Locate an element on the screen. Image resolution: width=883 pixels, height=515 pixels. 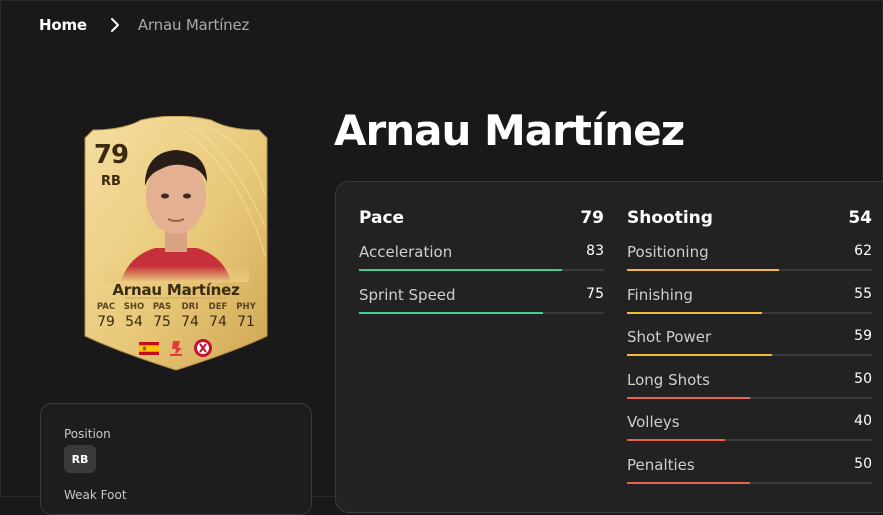
stat-row: Penalties 50 is located at coordinates (749, 477).